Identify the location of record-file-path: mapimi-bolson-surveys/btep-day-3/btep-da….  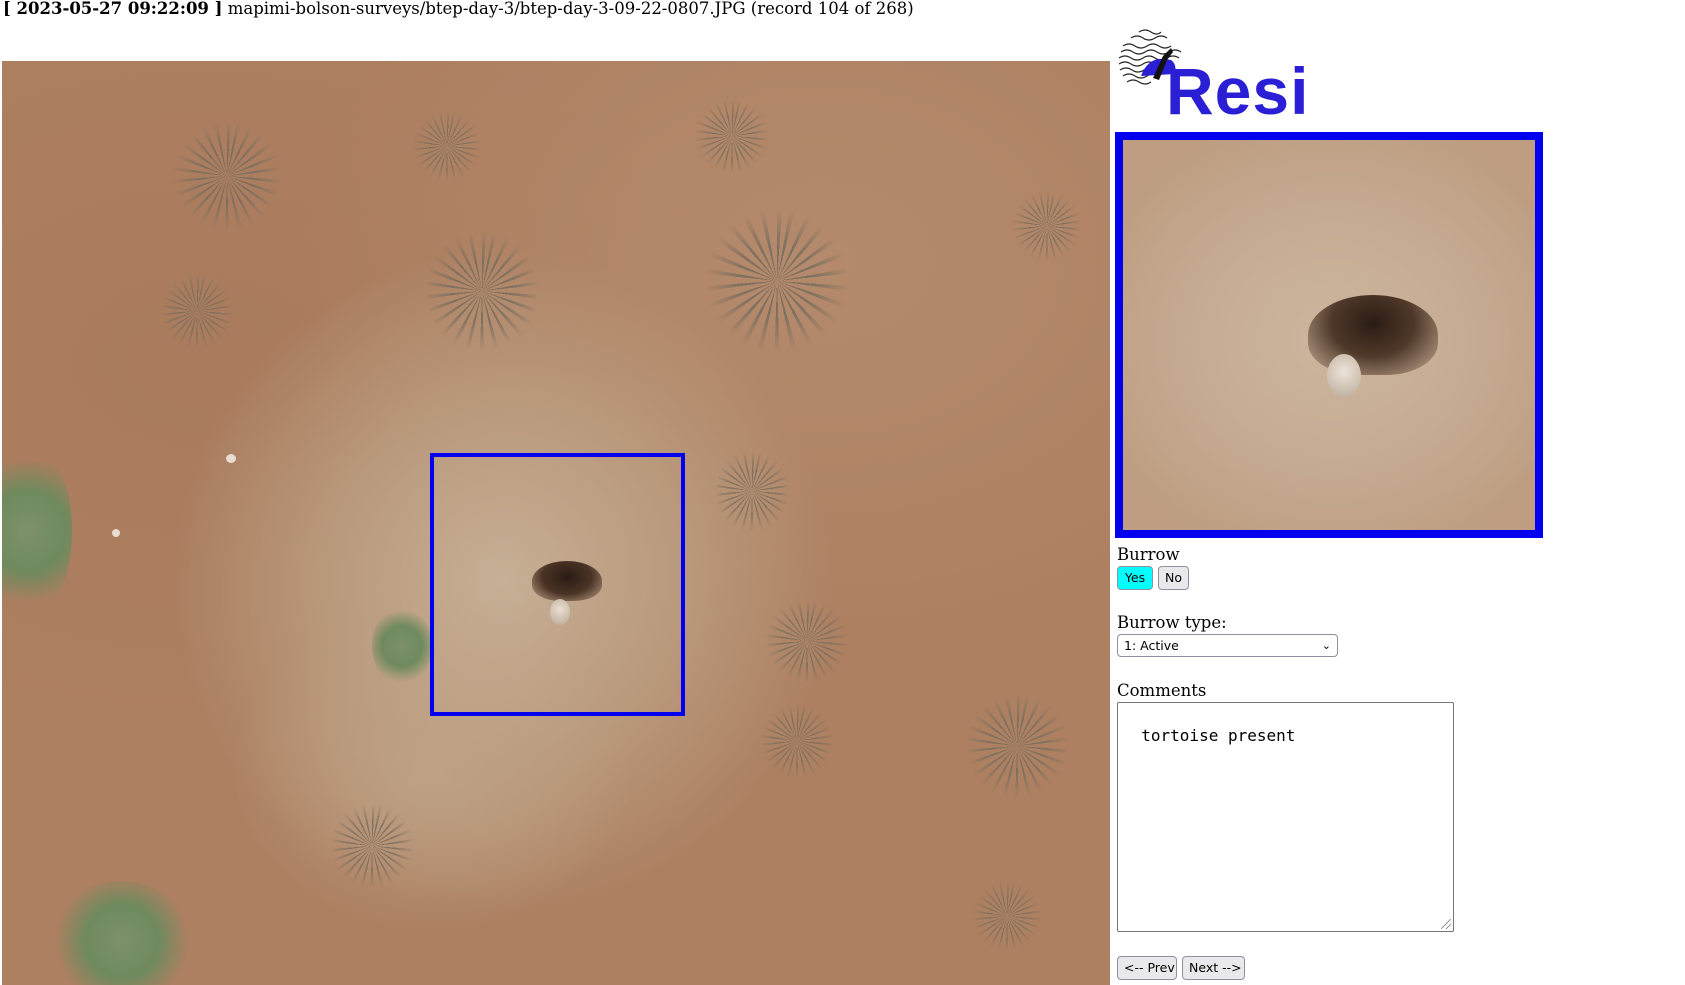
(486, 9).